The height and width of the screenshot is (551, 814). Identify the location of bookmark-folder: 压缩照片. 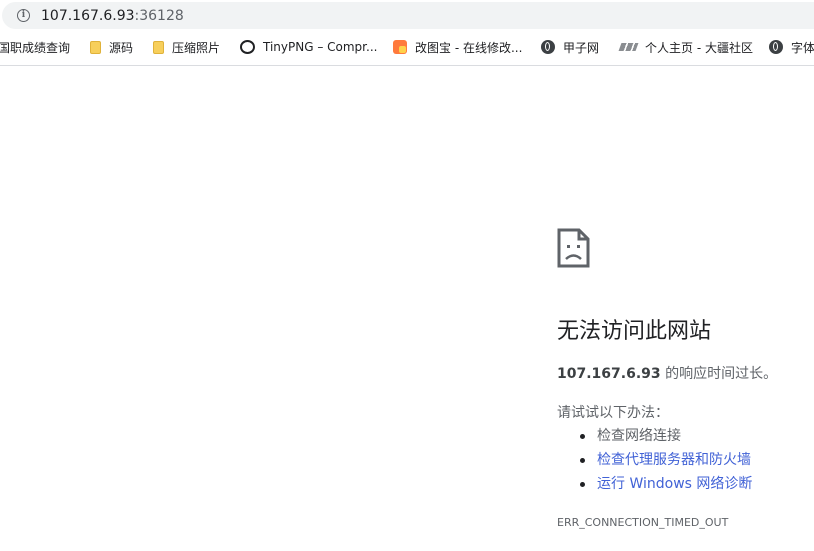
(186, 47).